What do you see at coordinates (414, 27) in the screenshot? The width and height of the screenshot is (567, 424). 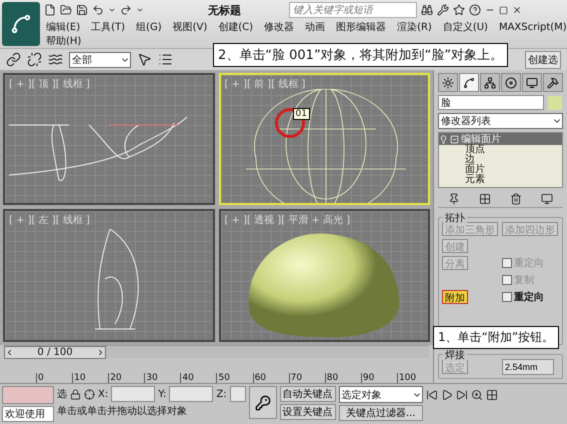 I see `menu-item: 渲染(R)` at bounding box center [414, 27].